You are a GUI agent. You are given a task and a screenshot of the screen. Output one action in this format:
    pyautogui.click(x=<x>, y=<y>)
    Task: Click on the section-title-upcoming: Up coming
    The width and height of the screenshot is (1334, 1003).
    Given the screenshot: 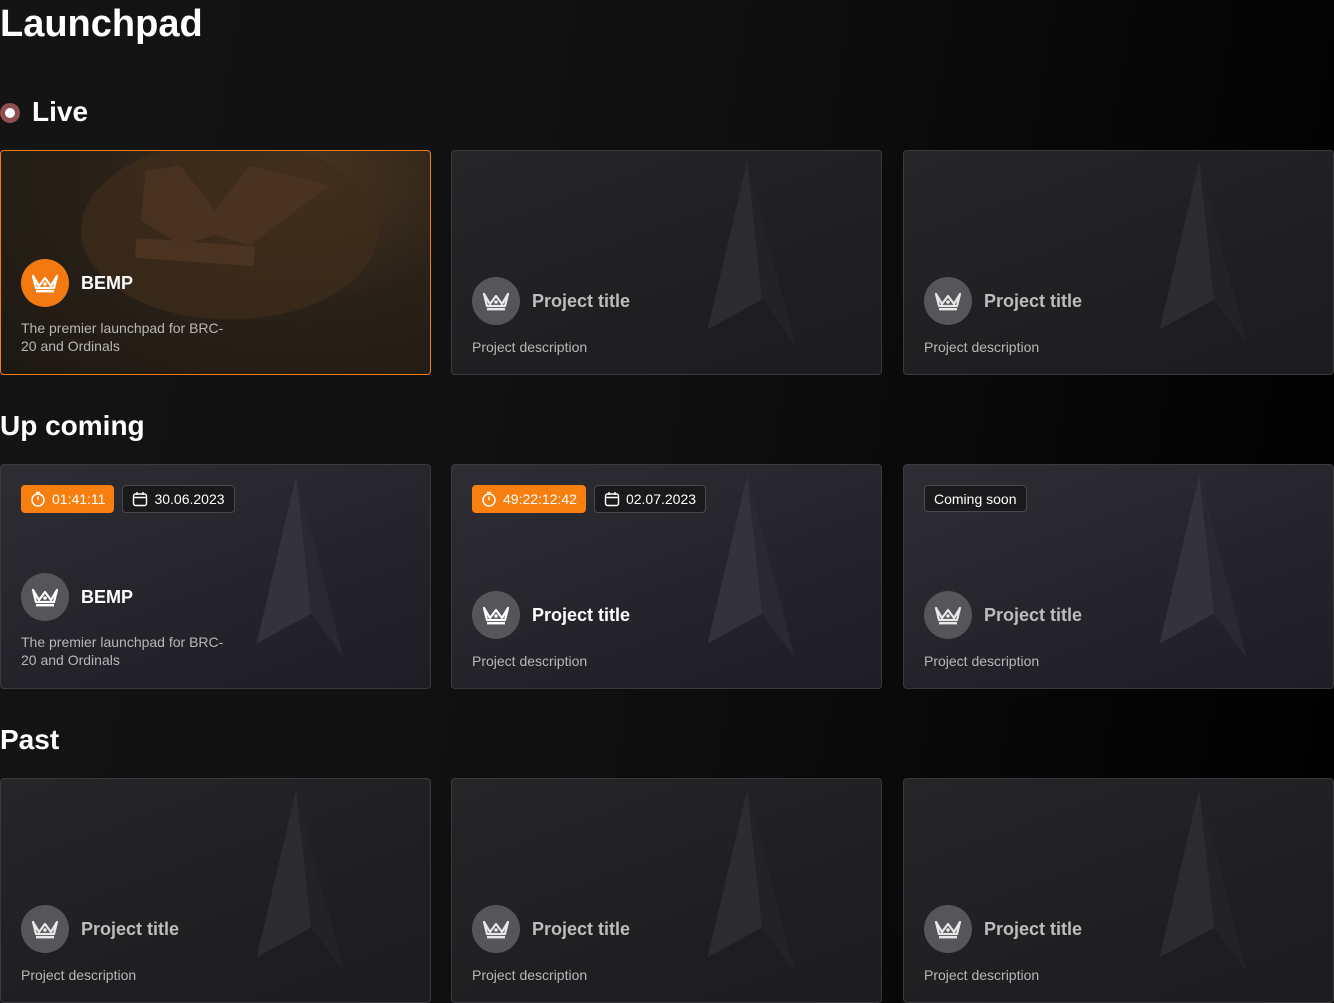 What is the action you would take?
    pyautogui.click(x=72, y=425)
    